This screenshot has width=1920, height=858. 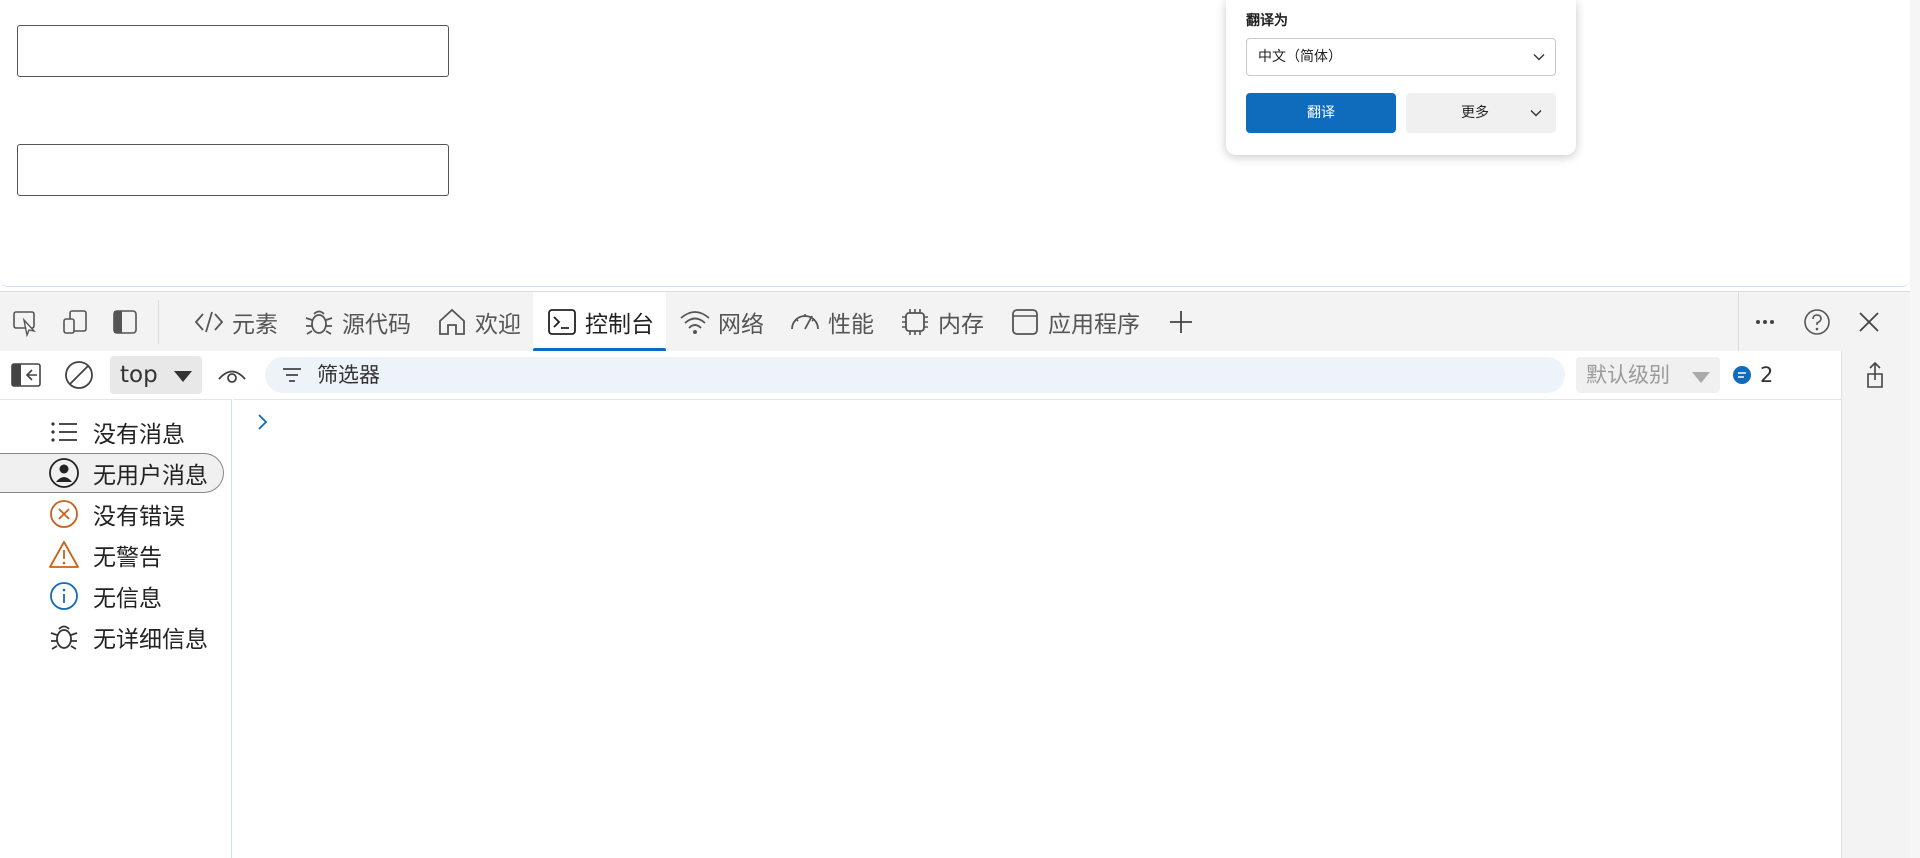 What do you see at coordinates (741, 325) in the screenshot?
I see `tab-label: 网络` at bounding box center [741, 325].